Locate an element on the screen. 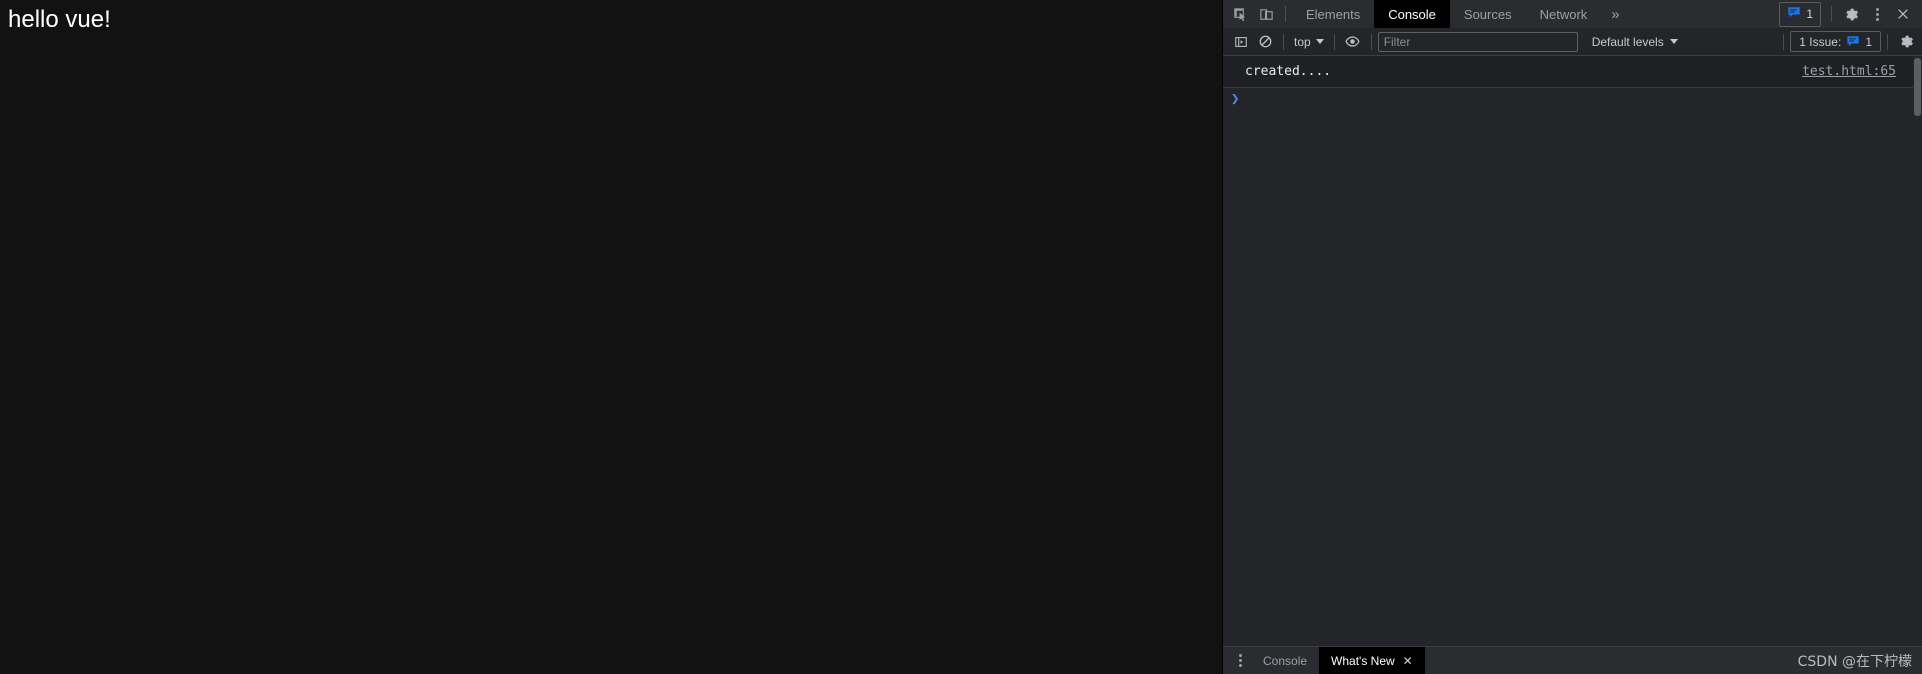 This screenshot has width=1922, height=674. tab-overflow-icon: » is located at coordinates (1615, 14).